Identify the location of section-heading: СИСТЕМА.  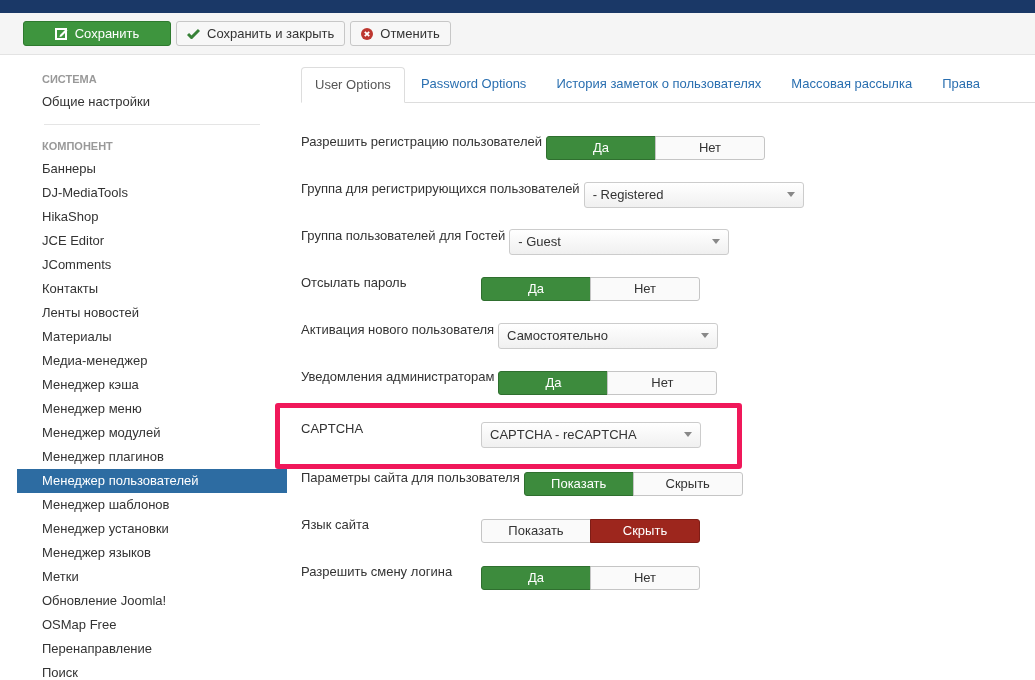
(69, 79).